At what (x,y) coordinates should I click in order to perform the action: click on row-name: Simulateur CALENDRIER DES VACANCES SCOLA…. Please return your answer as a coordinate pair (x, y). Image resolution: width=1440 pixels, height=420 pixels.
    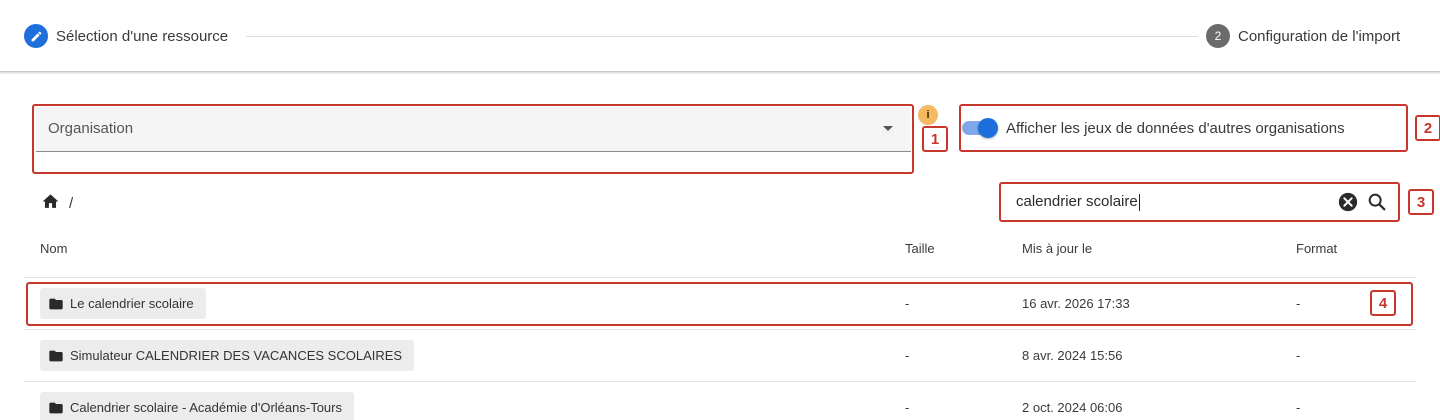
    Looking at the image, I should click on (236, 355).